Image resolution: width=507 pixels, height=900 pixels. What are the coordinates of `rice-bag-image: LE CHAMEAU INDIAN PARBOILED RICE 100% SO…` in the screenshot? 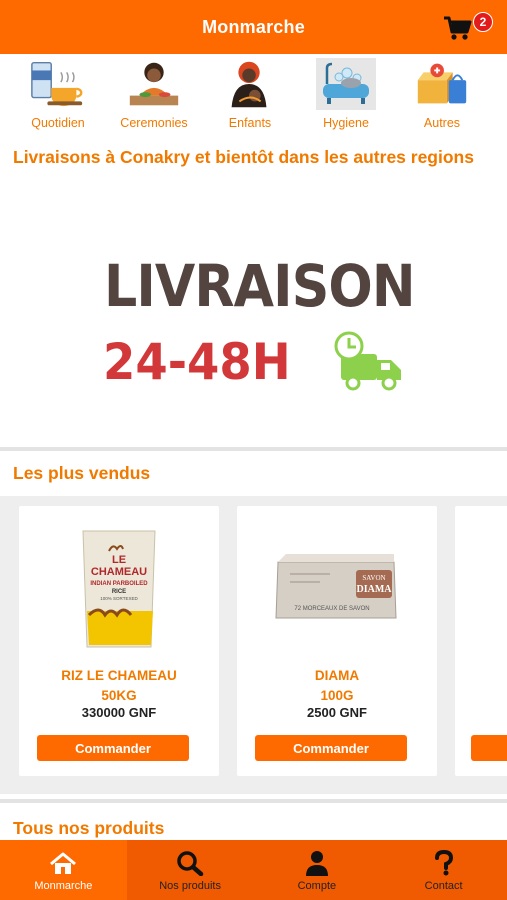 It's located at (119, 588).